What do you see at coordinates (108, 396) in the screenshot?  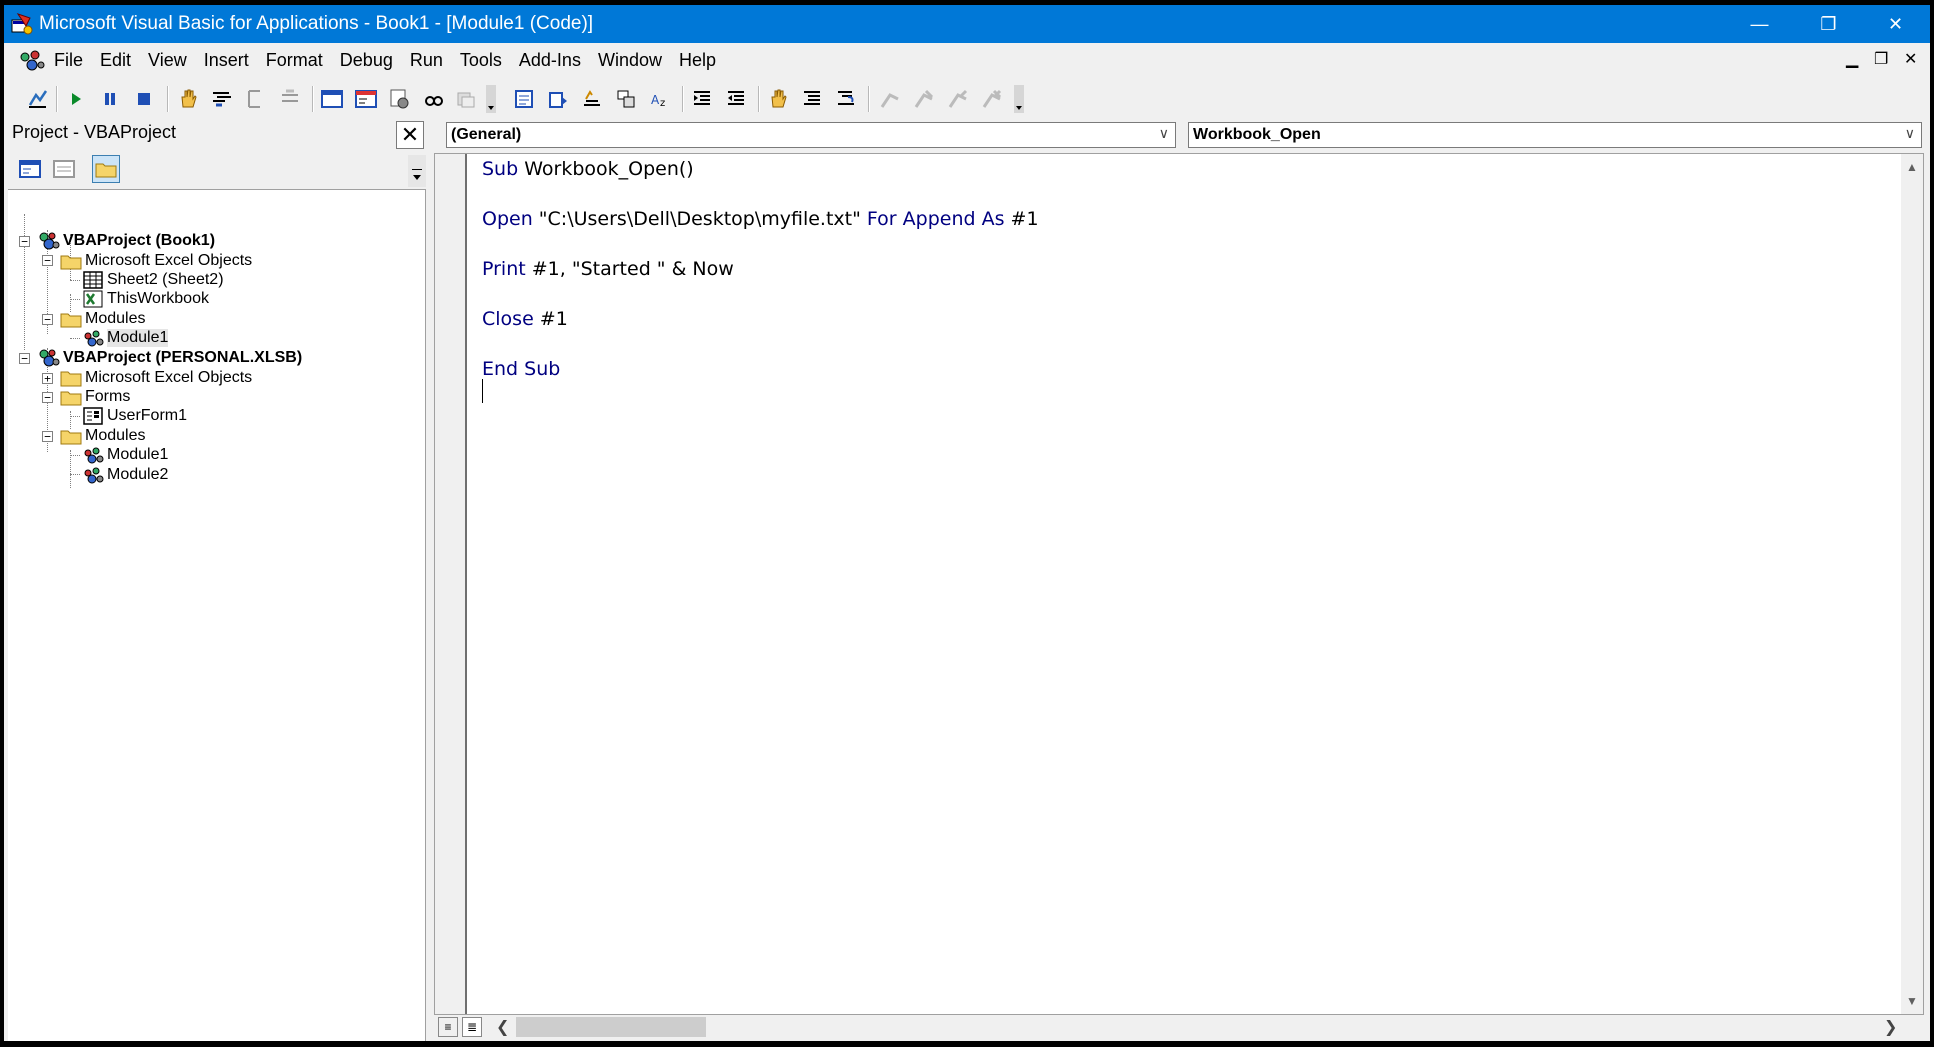 I see `tree-item-label: Forms` at bounding box center [108, 396].